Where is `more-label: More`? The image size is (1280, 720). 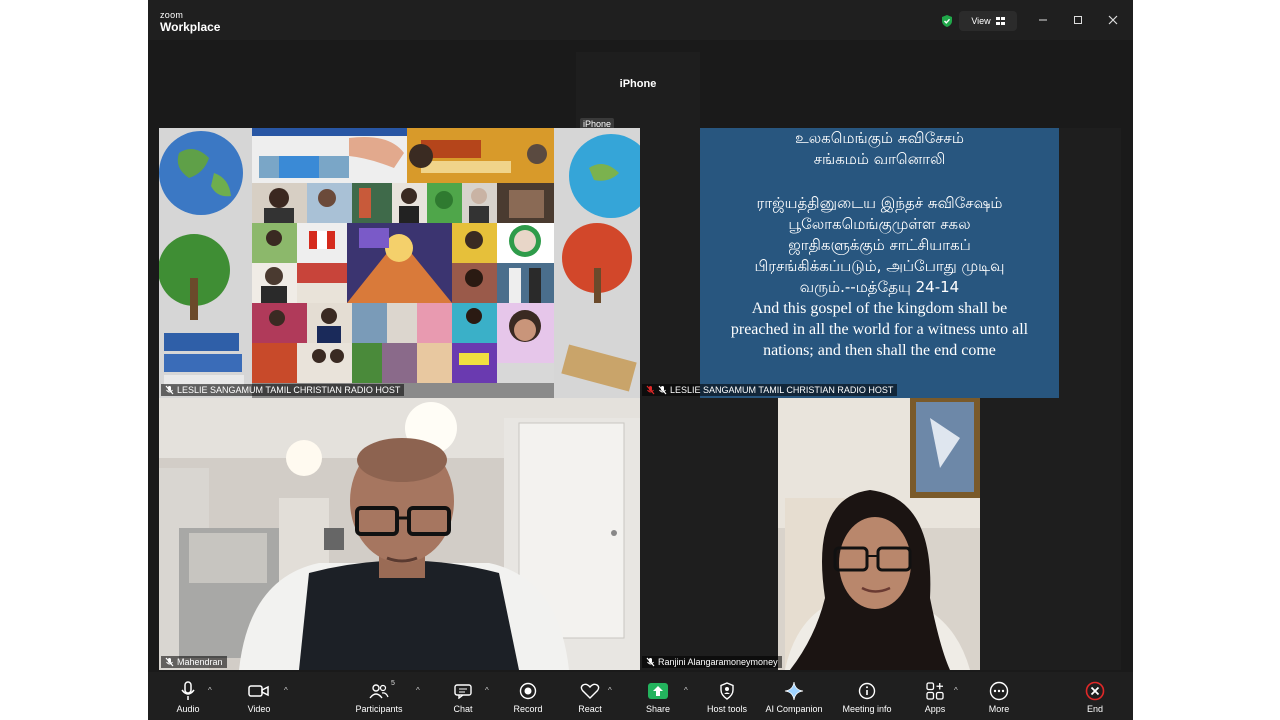
more-label: More is located at coordinates (999, 709).